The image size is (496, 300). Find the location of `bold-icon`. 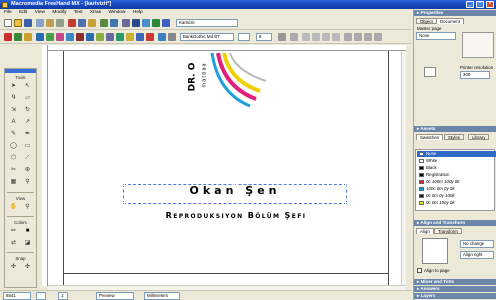

bold-icon is located at coordinates (282, 37).